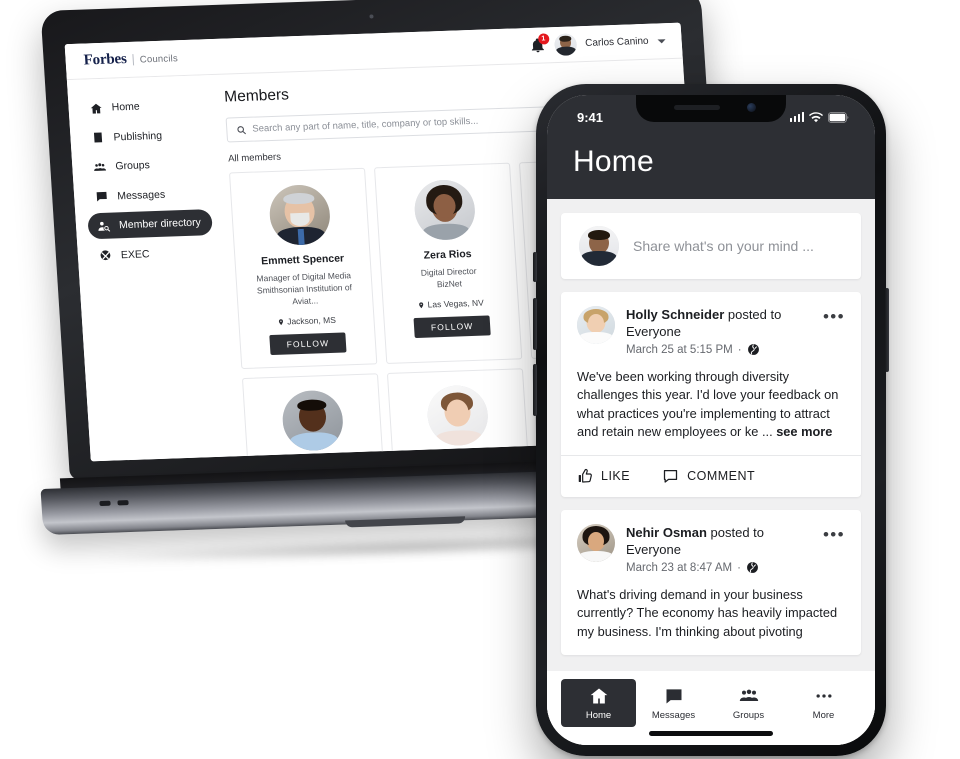 This screenshot has width=960, height=759. I want to click on brand-name: Forbes, so click(105, 60).